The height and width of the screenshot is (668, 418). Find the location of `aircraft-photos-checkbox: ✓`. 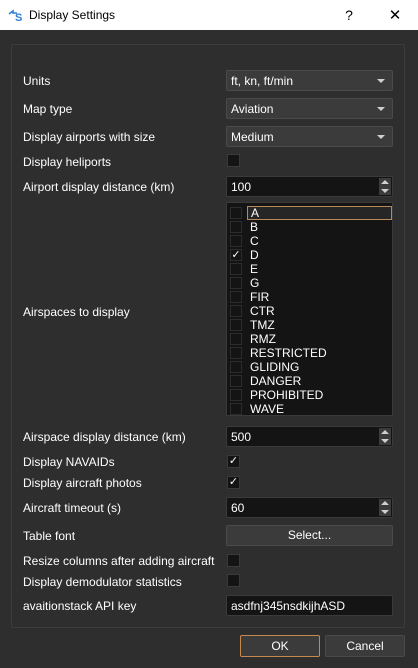

aircraft-photos-checkbox: ✓ is located at coordinates (233, 482).